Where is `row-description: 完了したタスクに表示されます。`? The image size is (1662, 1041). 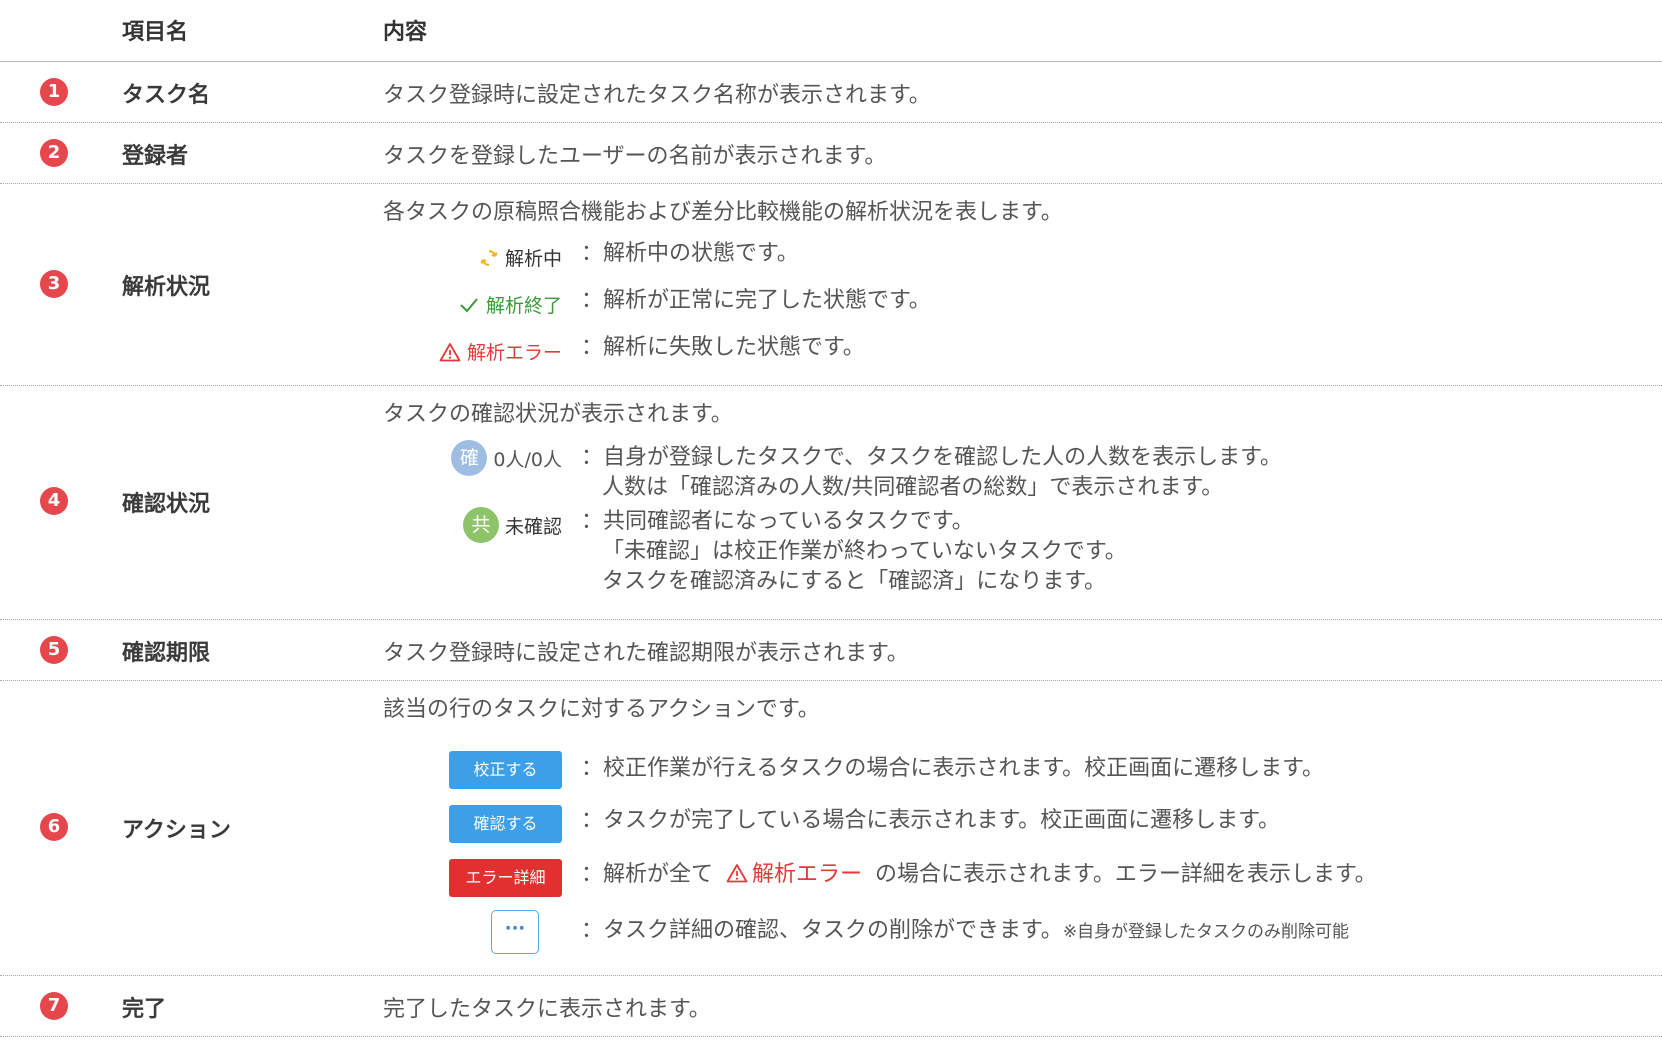 row-description: 完了したタスクに表示されます。 is located at coordinates (547, 1009).